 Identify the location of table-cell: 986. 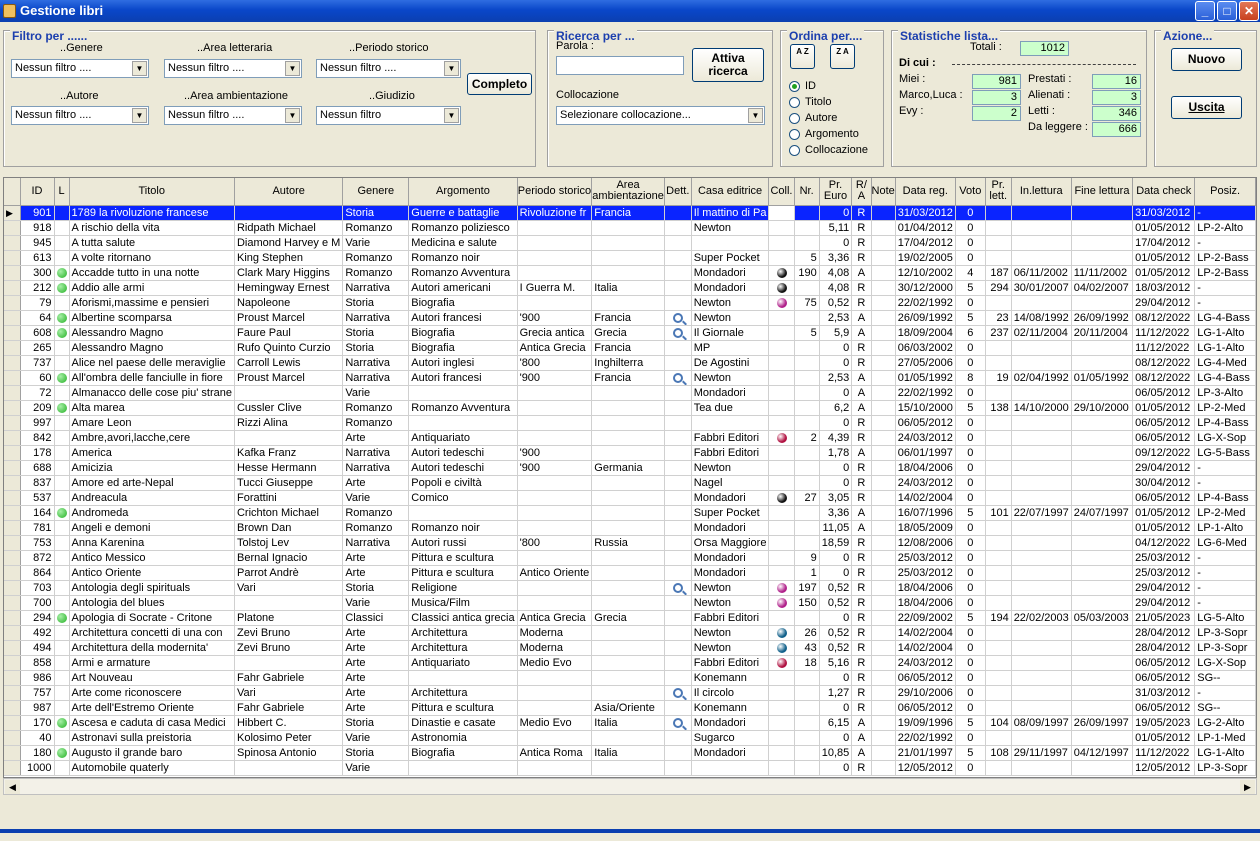
(37, 678).